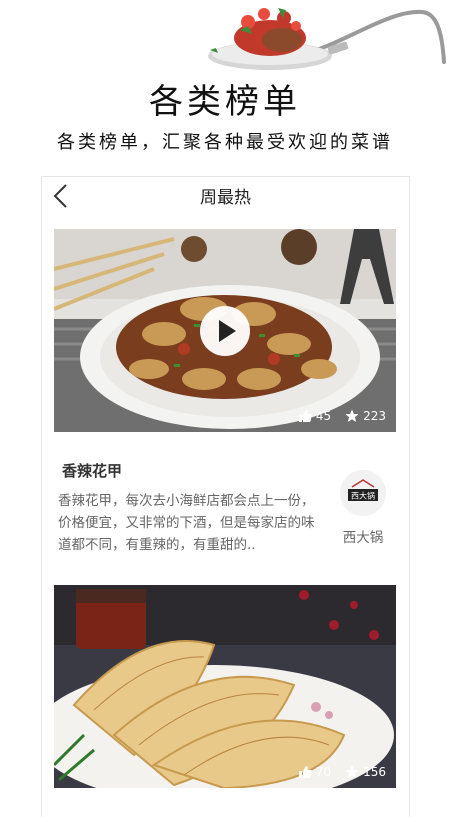  What do you see at coordinates (314, 772) in the screenshot?
I see `likes-stat: 70` at bounding box center [314, 772].